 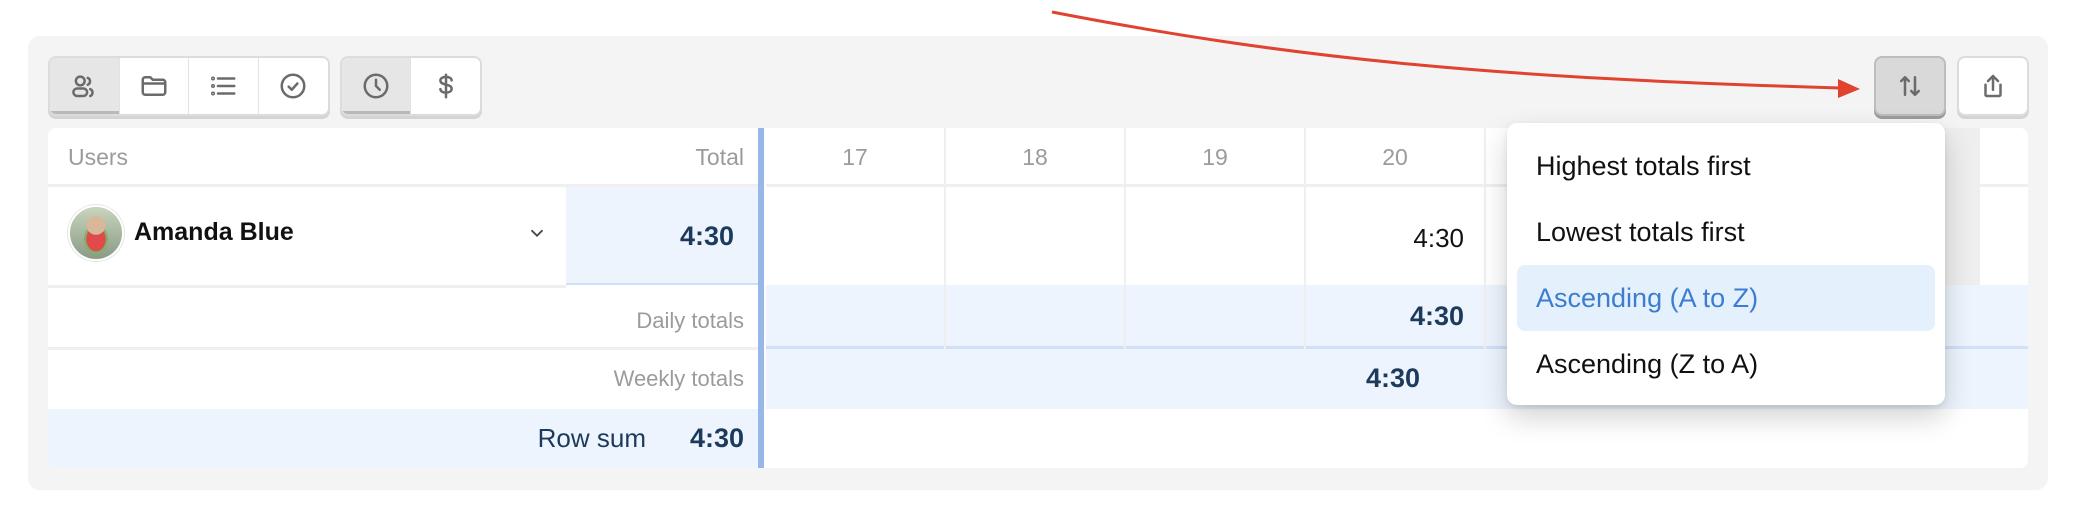 I want to click on row-sum-label: Row sum, so click(x=591, y=438).